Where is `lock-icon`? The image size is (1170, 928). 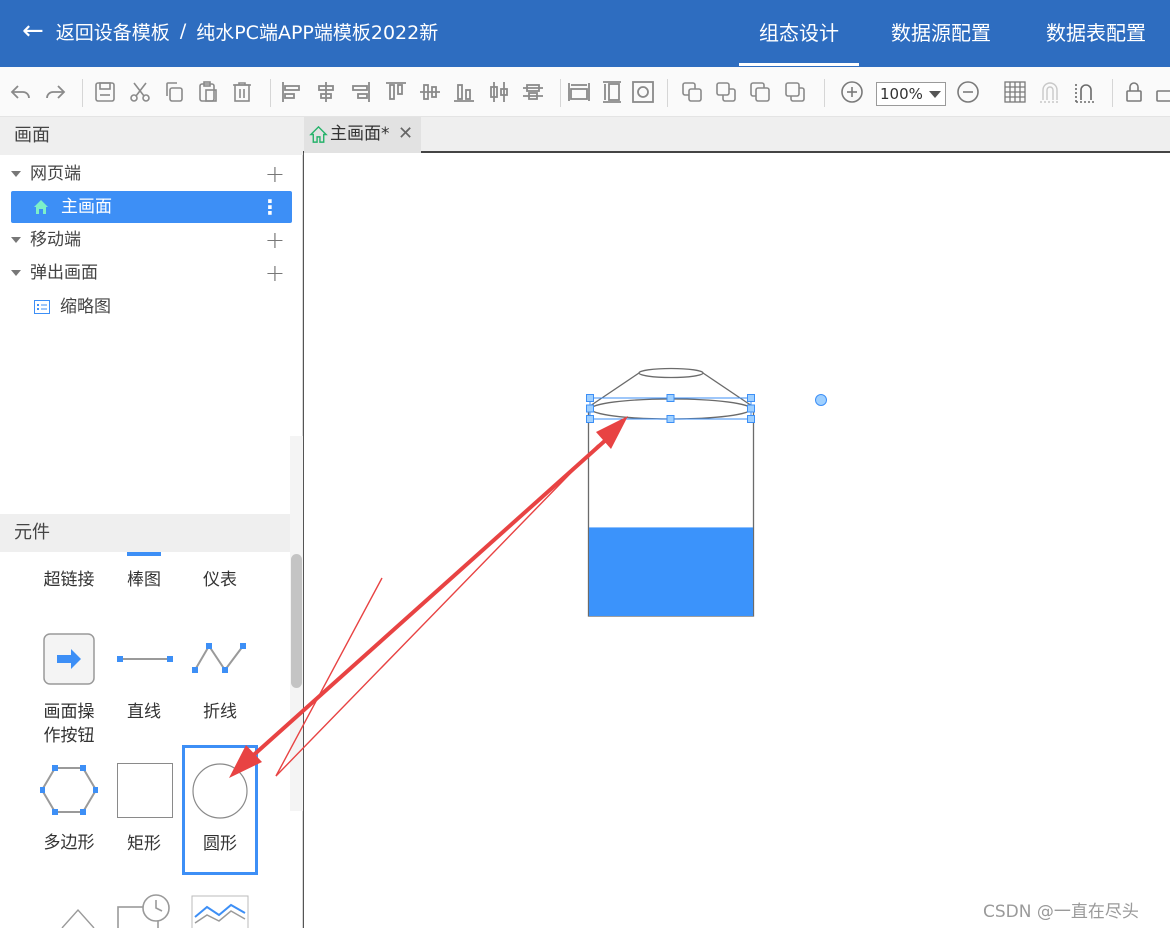
lock-icon is located at coordinates (1134, 92).